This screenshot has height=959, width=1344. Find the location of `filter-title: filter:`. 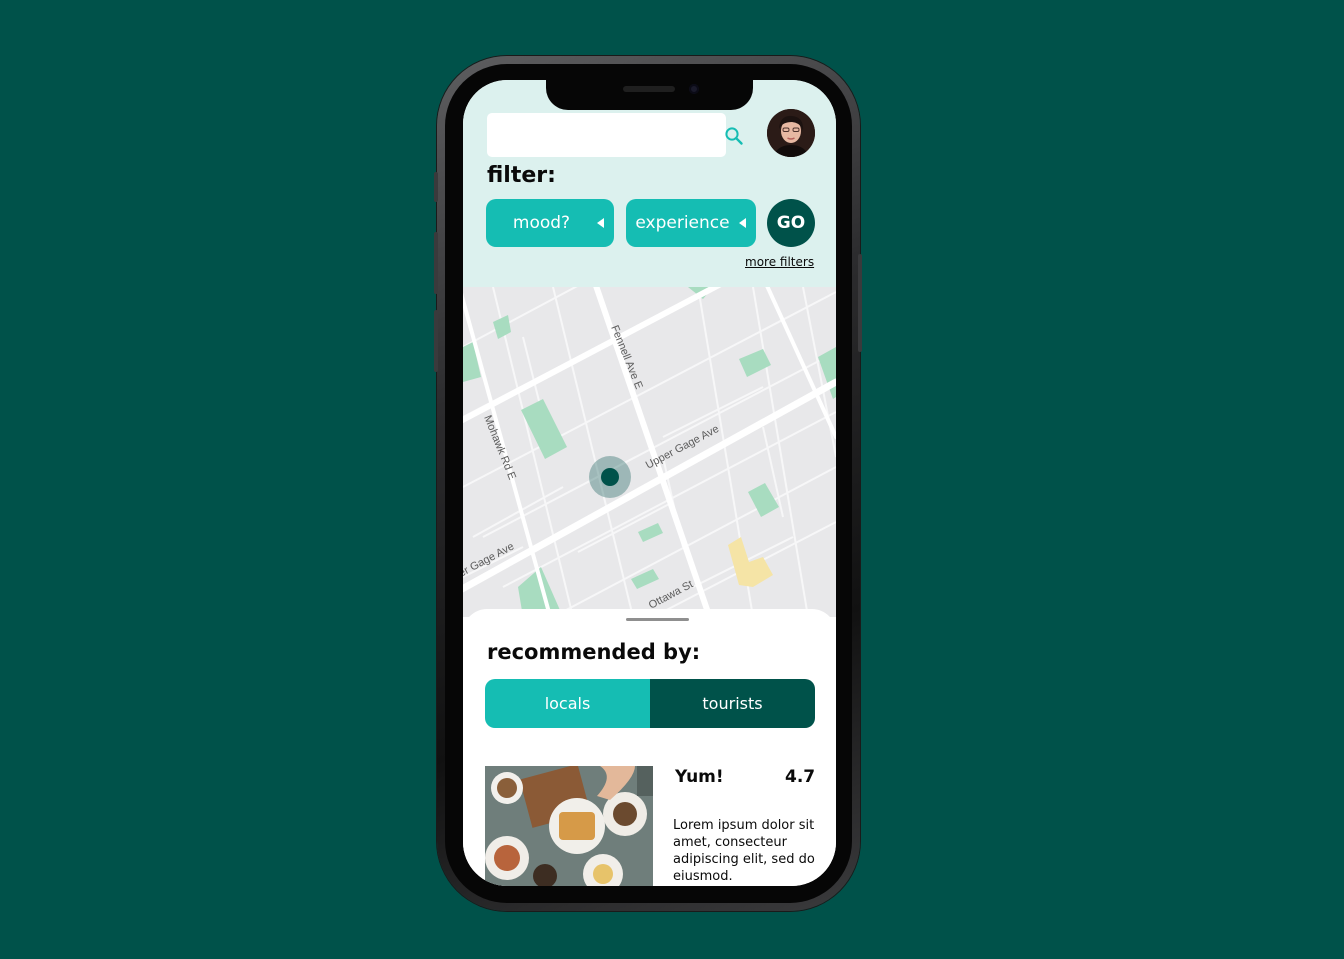

filter-title: filter: is located at coordinates (521, 175).